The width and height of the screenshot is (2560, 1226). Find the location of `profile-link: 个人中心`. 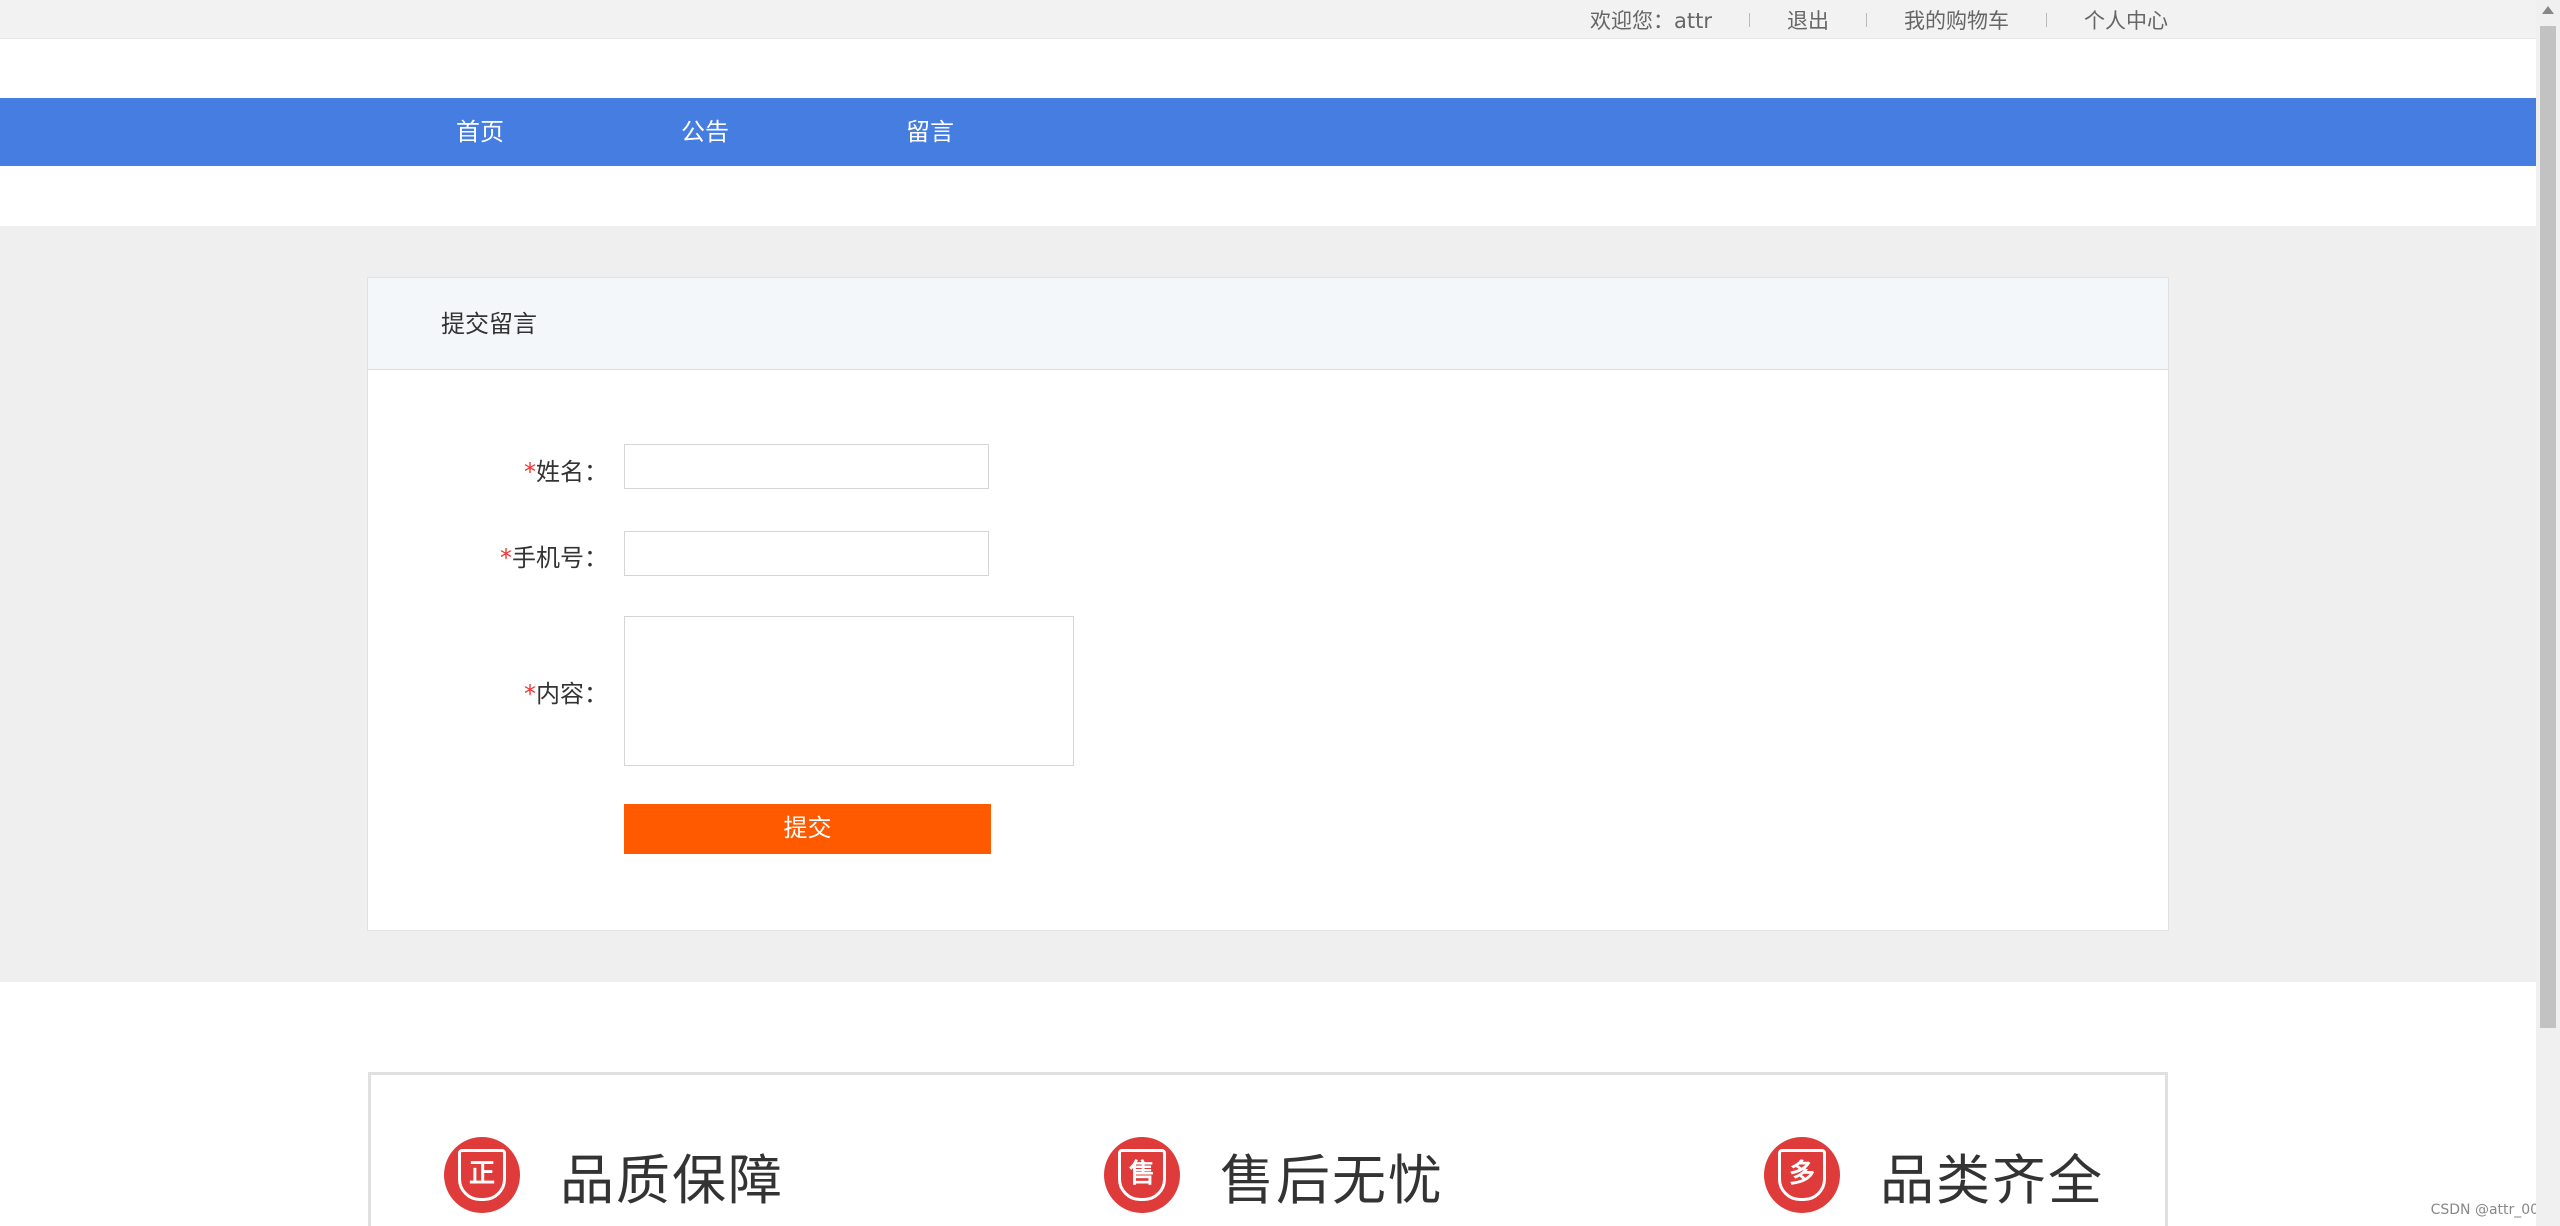

profile-link: 个人中心 is located at coordinates (2126, 20).